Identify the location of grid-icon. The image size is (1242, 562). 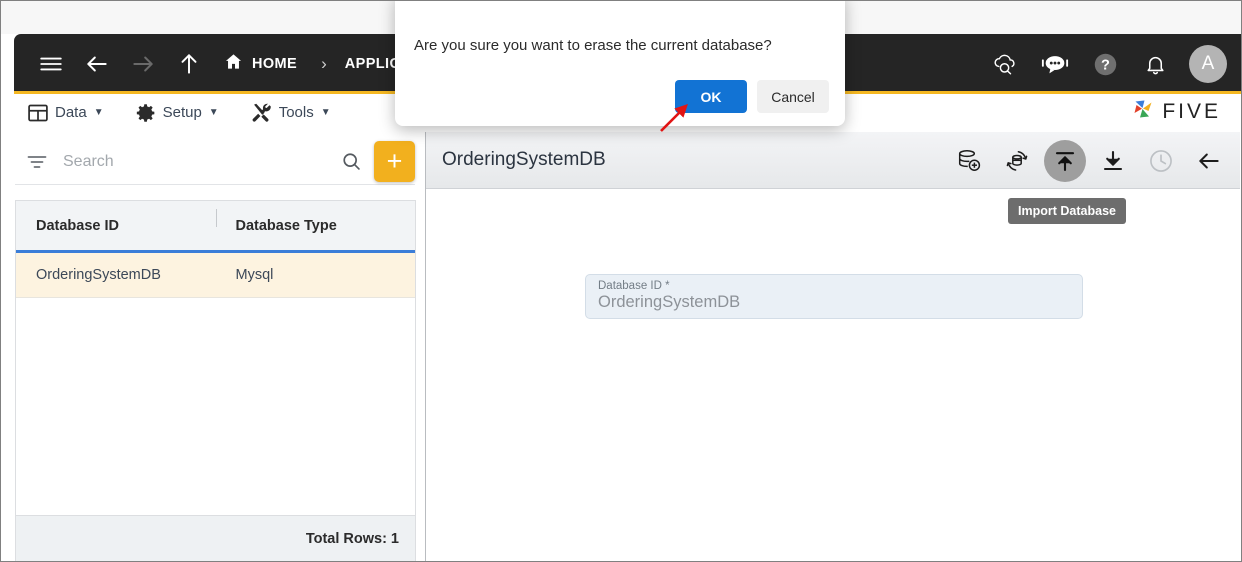
(38, 113).